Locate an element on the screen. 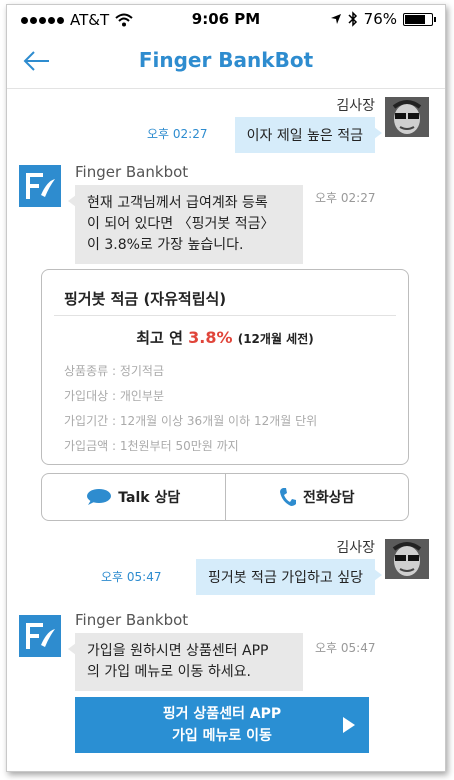 The height and width of the screenshot is (780, 454). bot-message-line: 가입을 원하시면 상품센터 APP is located at coordinates (178, 651).